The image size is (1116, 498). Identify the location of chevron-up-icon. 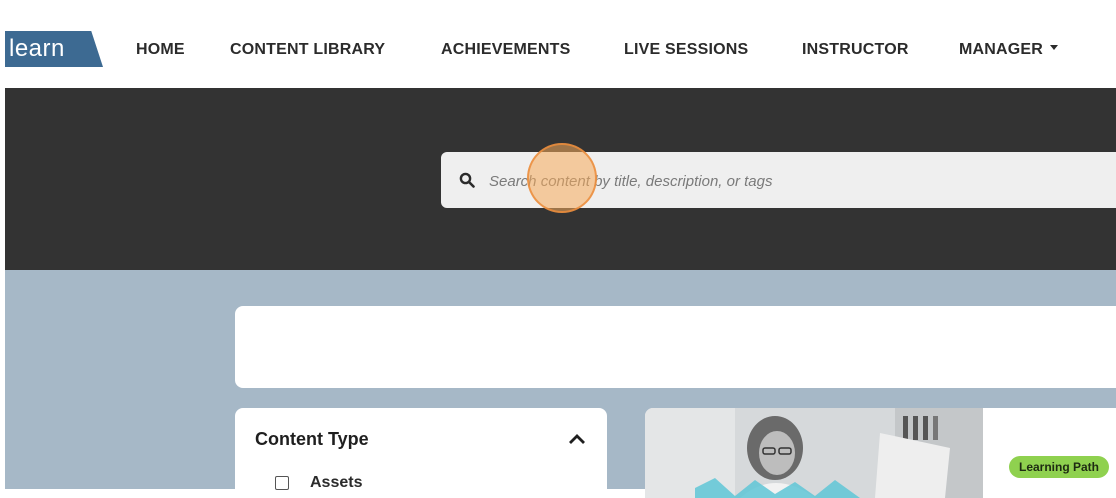
(577, 439).